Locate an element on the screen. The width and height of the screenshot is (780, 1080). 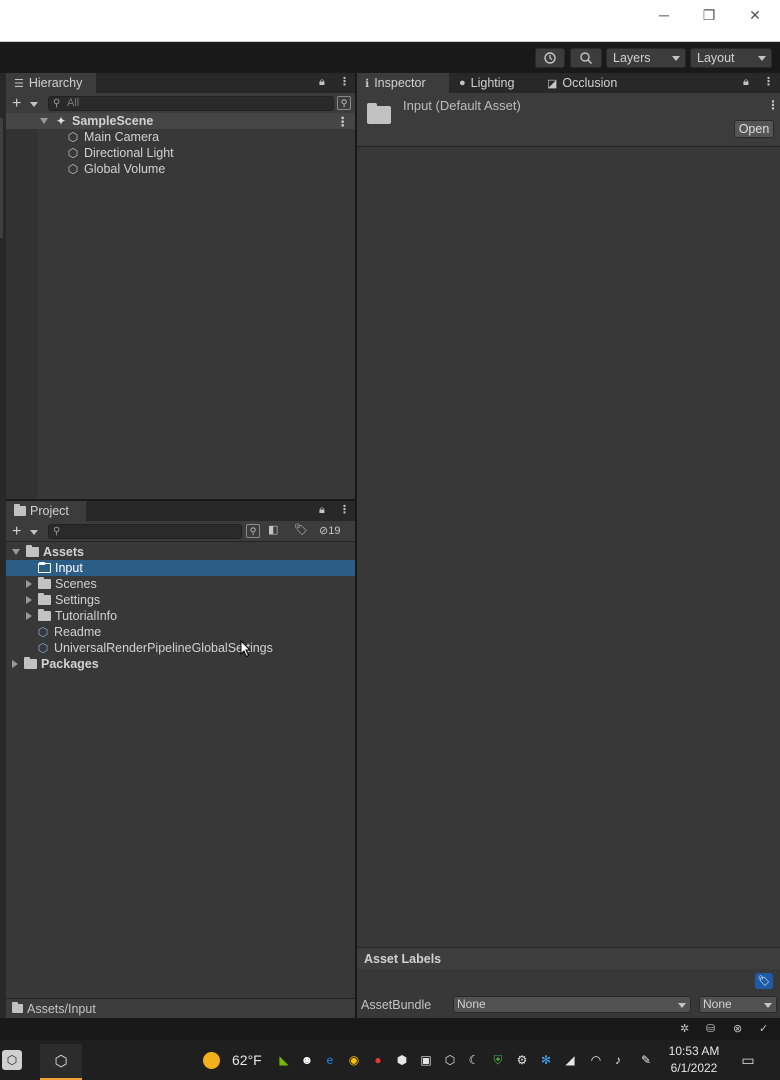
layers-dropdown: Layers is located at coordinates (646, 58).